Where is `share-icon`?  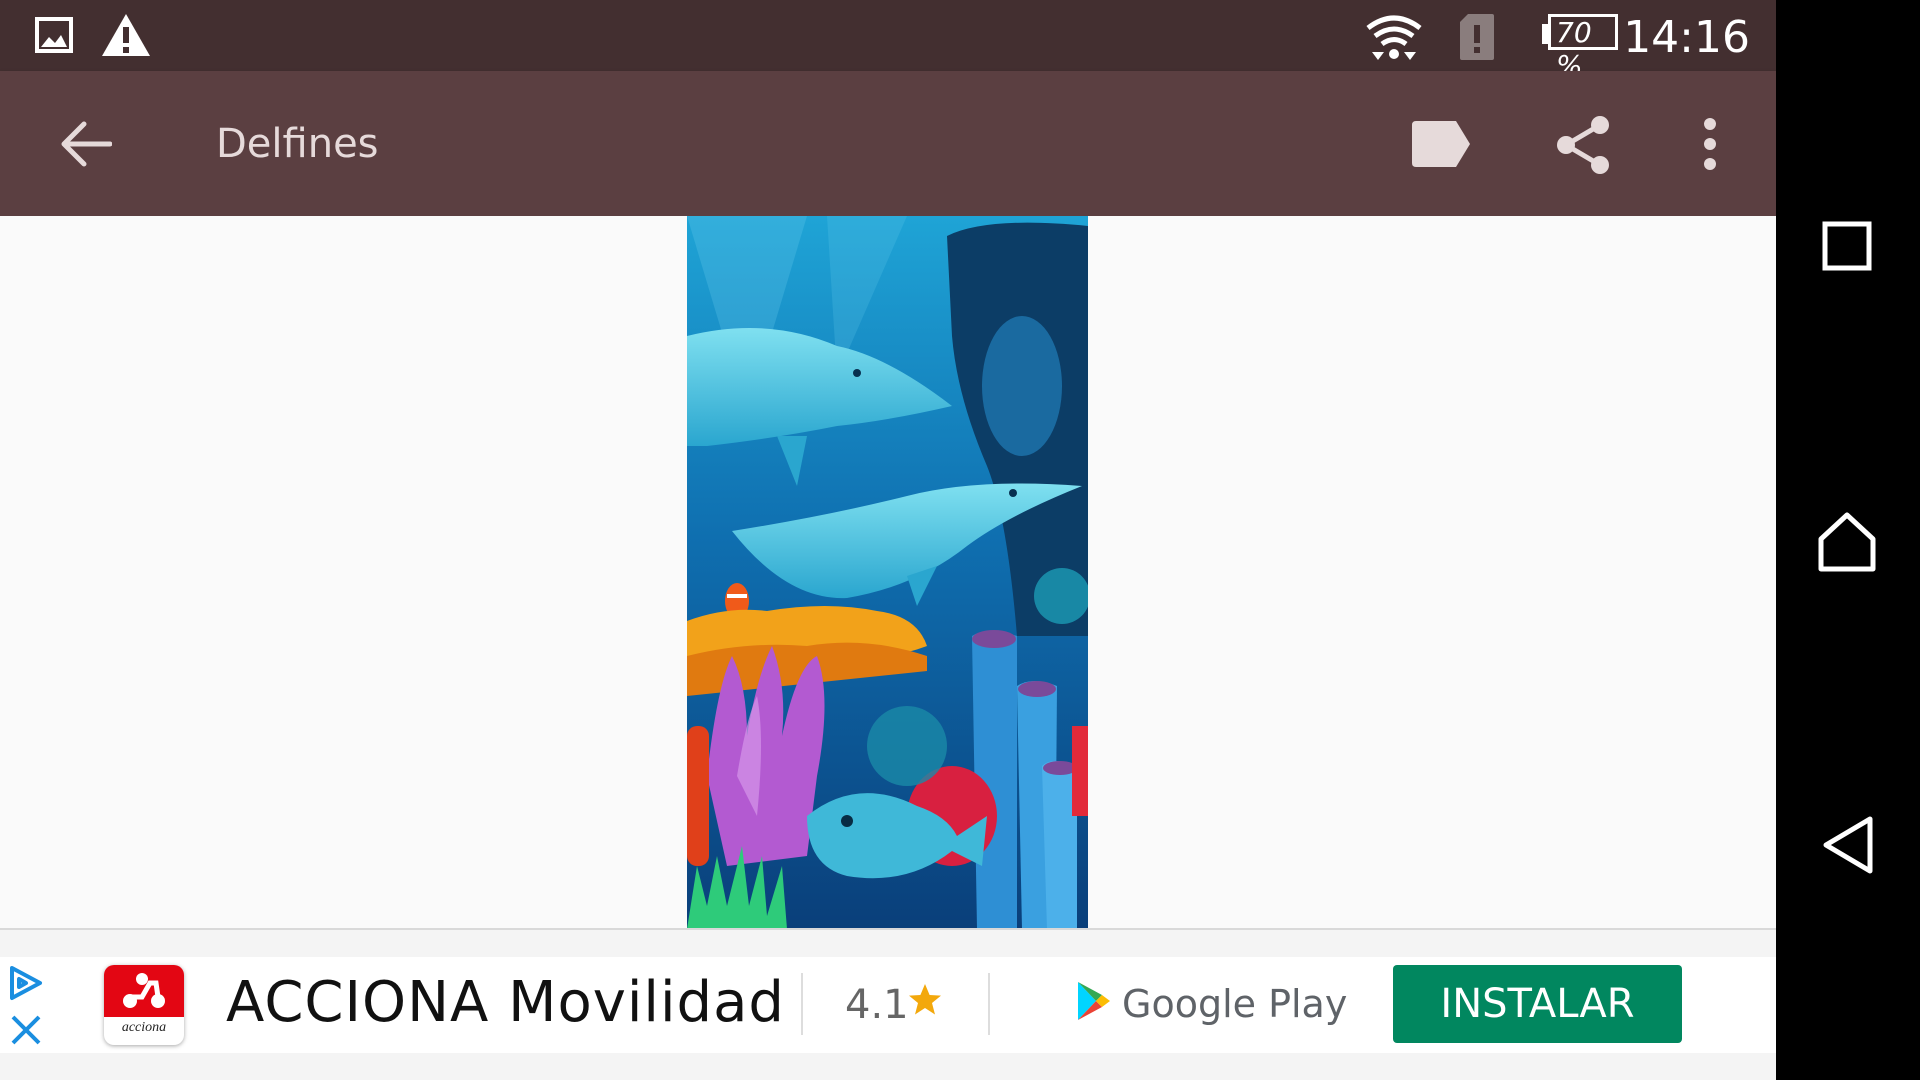 share-icon is located at coordinates (1583, 145).